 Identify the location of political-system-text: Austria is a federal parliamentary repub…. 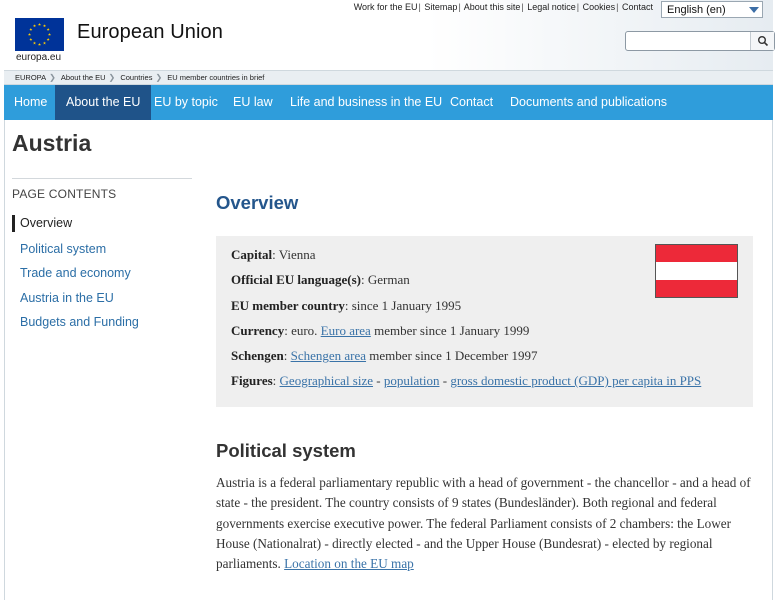
(486, 523).